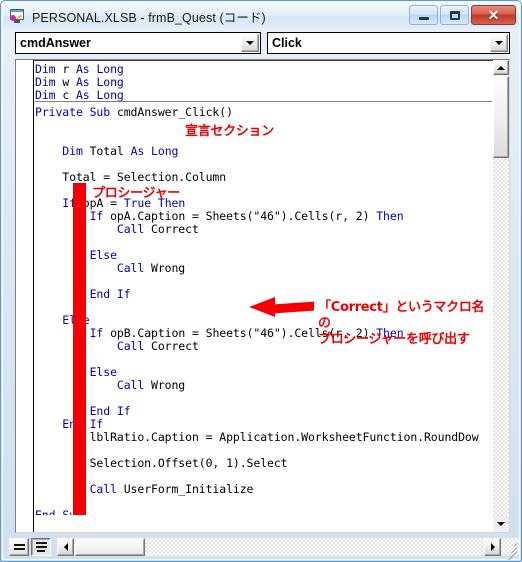 This screenshot has width=522, height=562. I want to click on close-icon: ✕, so click(493, 15).